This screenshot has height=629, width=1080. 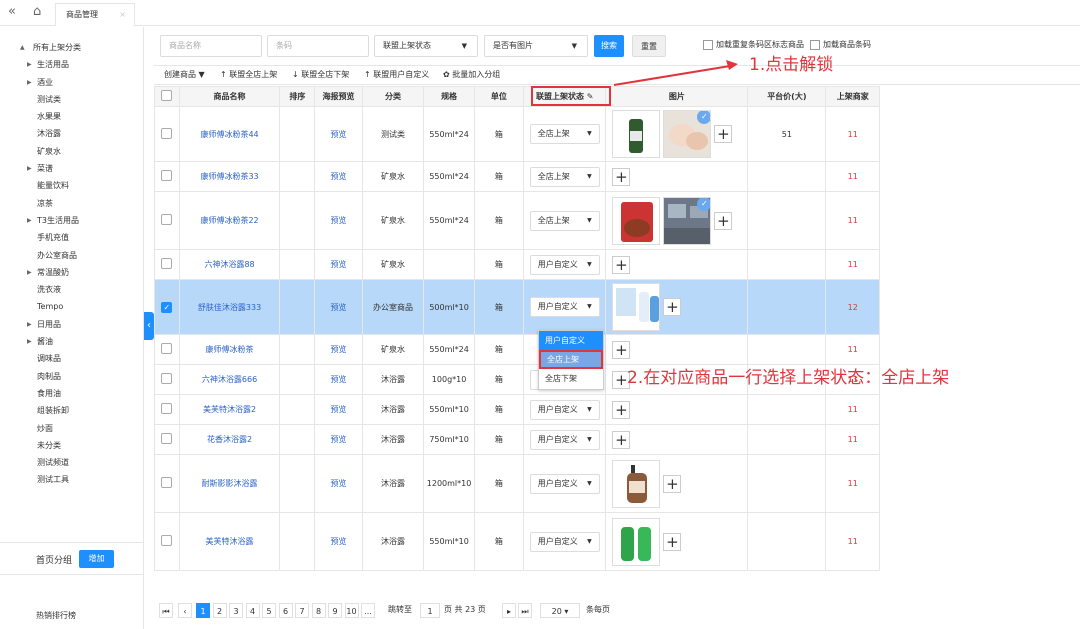 I want to click on row-checkbox: ✓, so click(x=167, y=307).